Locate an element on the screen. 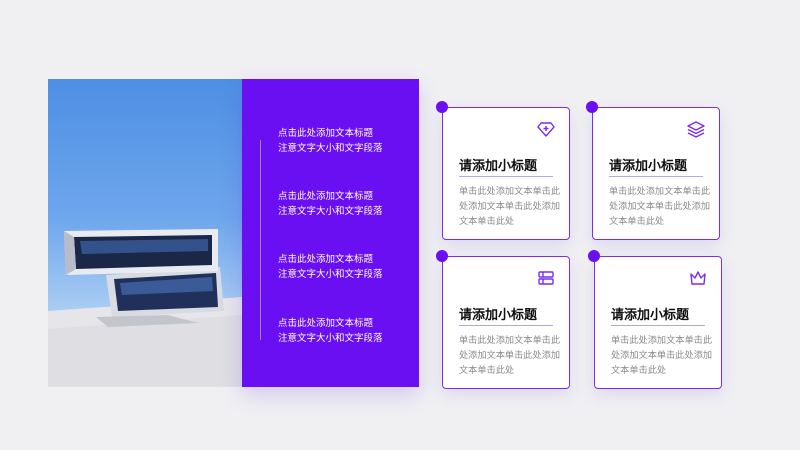 The image size is (800, 450). layers-icon is located at coordinates (696, 129).